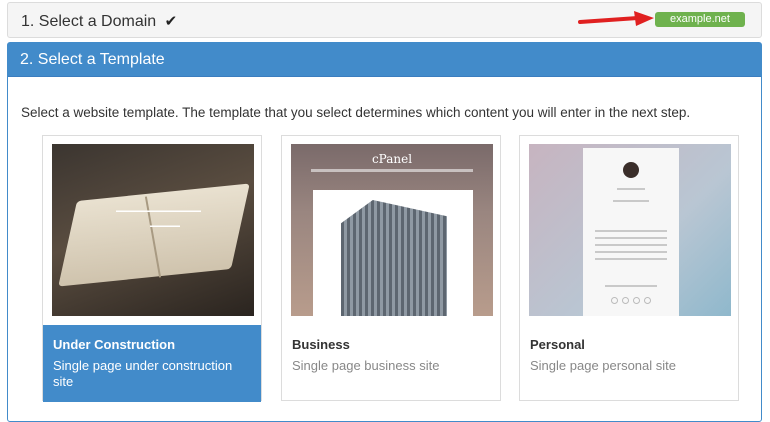  What do you see at coordinates (392, 159) in the screenshot?
I see `preview-brand-logo: cPanel` at bounding box center [392, 159].